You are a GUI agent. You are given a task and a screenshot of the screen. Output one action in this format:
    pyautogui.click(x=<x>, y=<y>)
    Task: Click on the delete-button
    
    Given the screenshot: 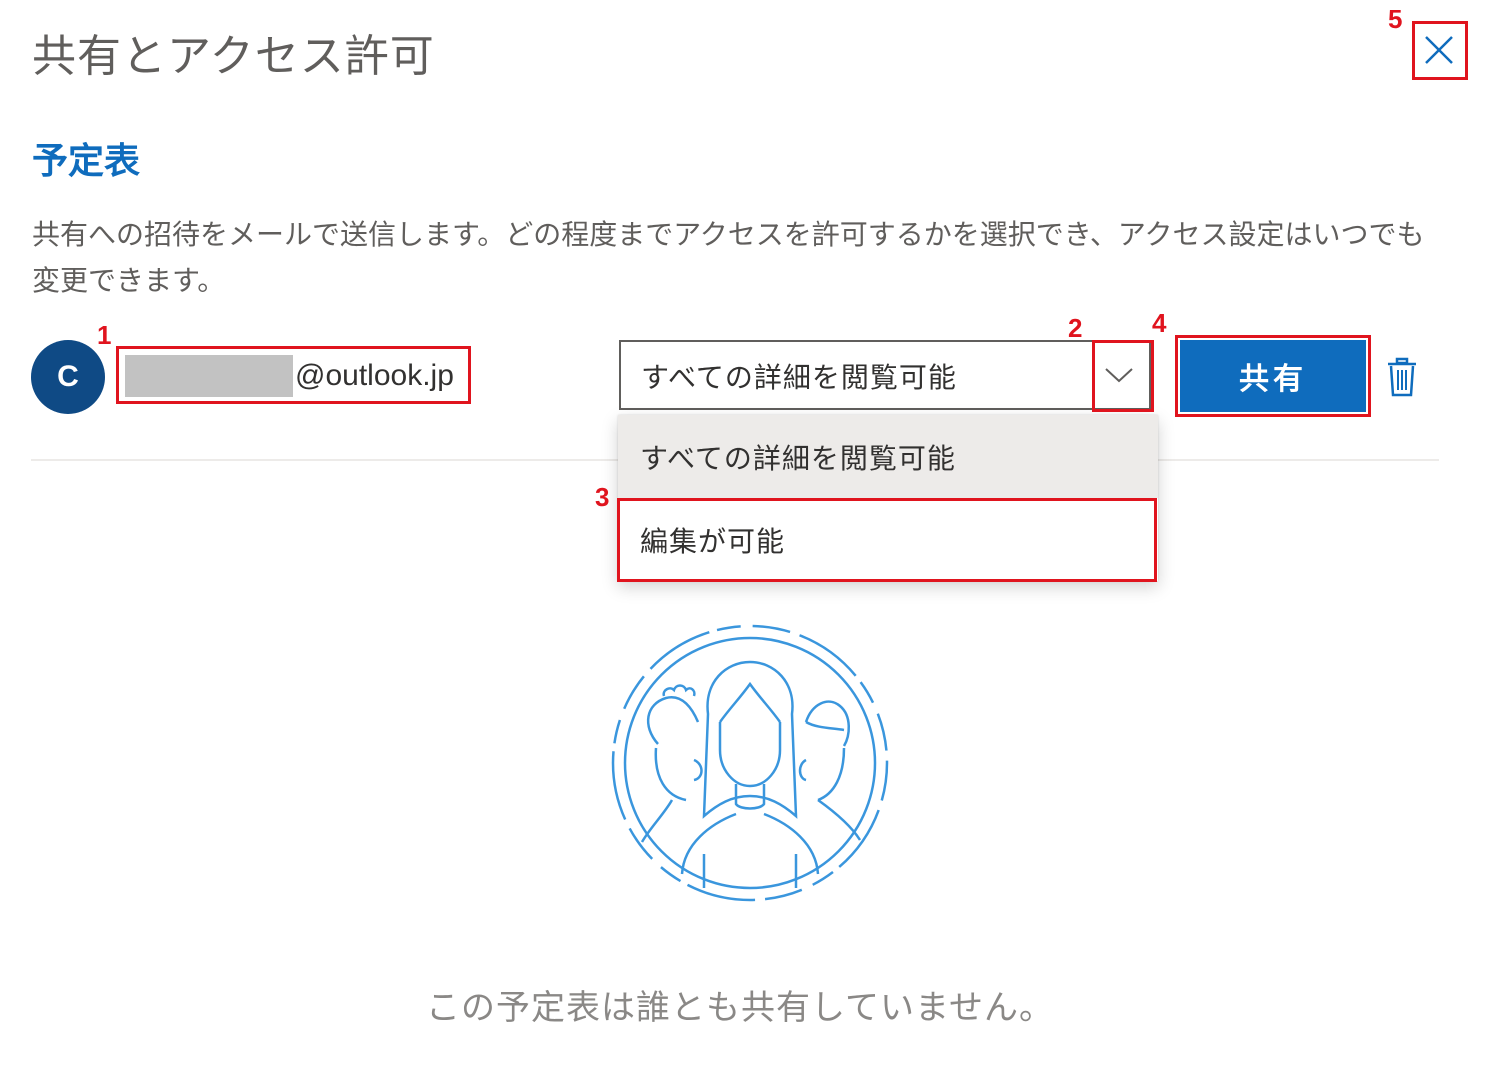 What is the action you would take?
    pyautogui.click(x=1402, y=377)
    